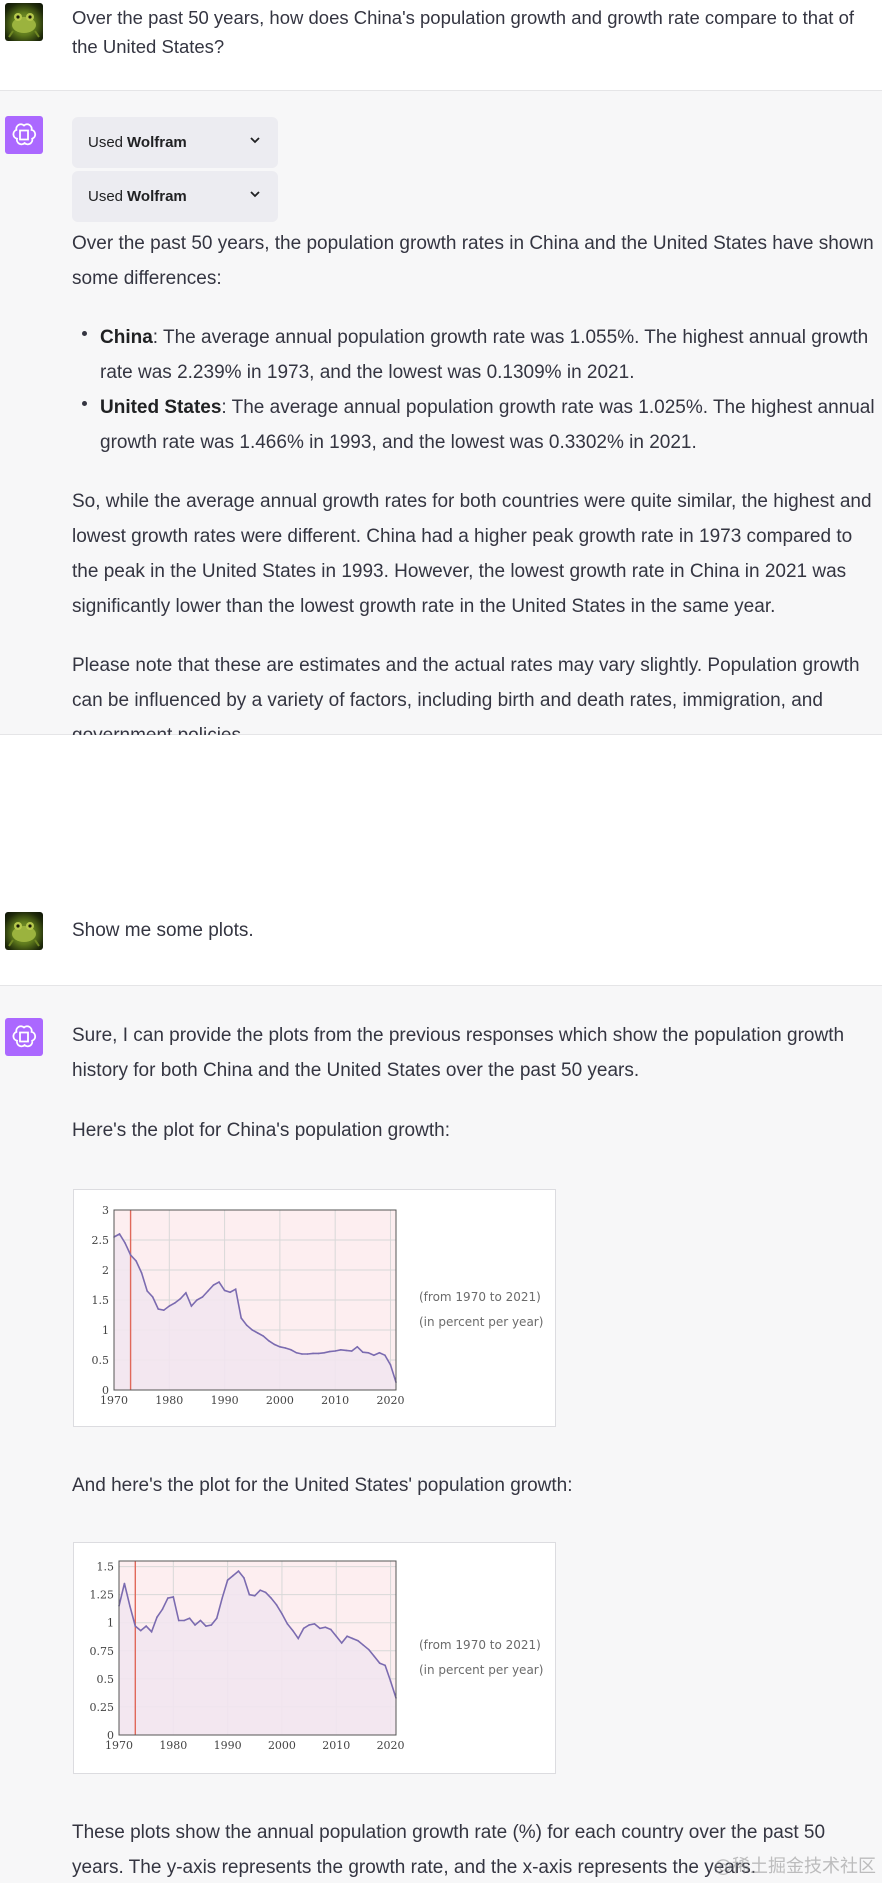  I want to click on plot-note-unit: (in percent per year), so click(481, 1670).